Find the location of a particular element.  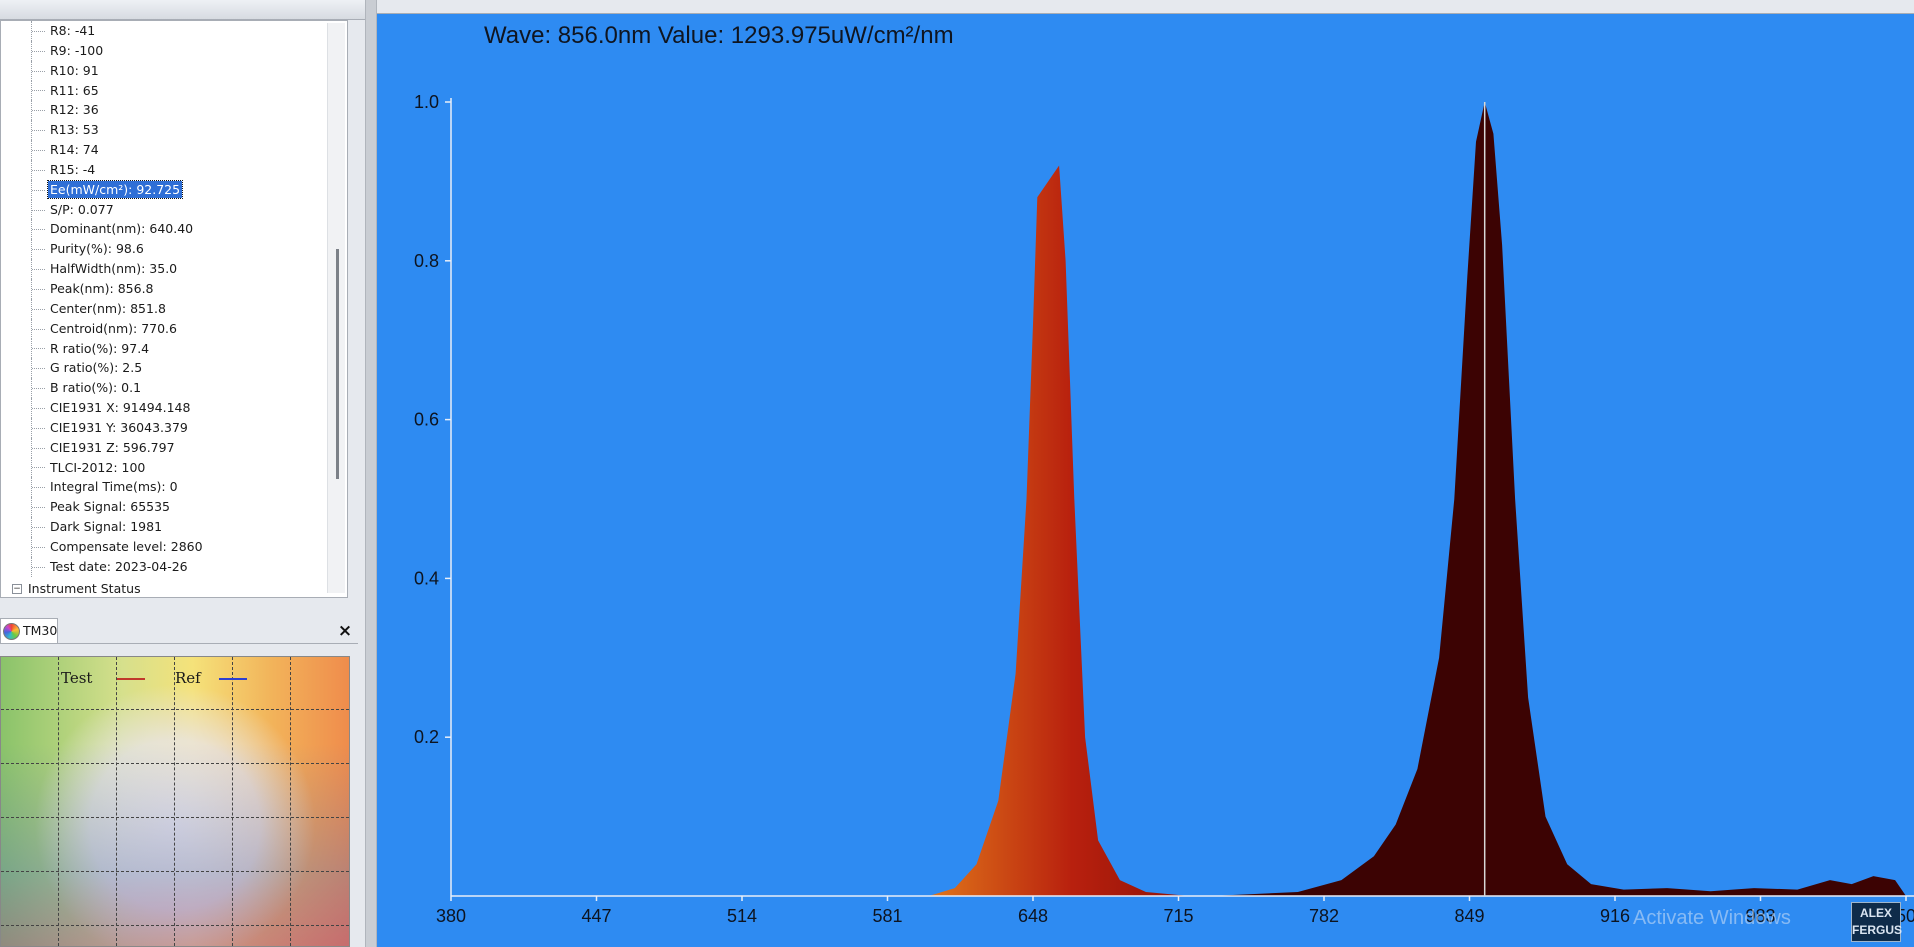

property-item: Peak(nm): 856.8 is located at coordinates (166, 288).